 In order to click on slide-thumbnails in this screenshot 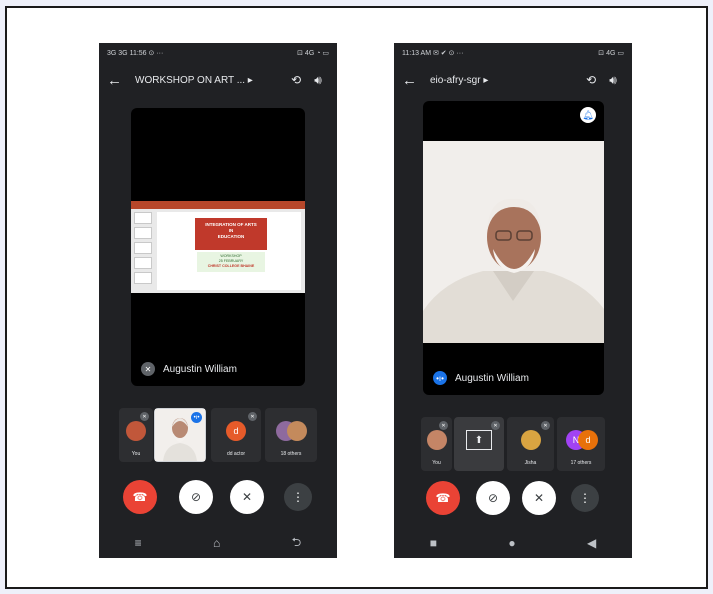, I will do `click(143, 251)`.